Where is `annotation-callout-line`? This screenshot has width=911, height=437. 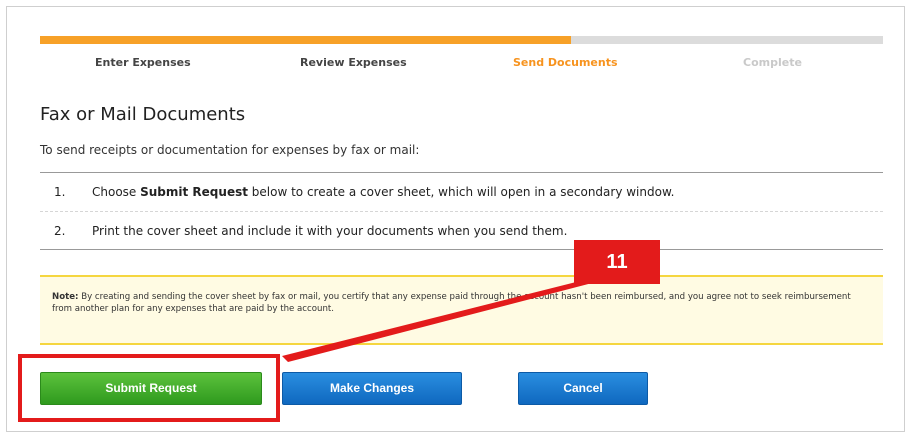 annotation-callout-line is located at coordinates (441, 319).